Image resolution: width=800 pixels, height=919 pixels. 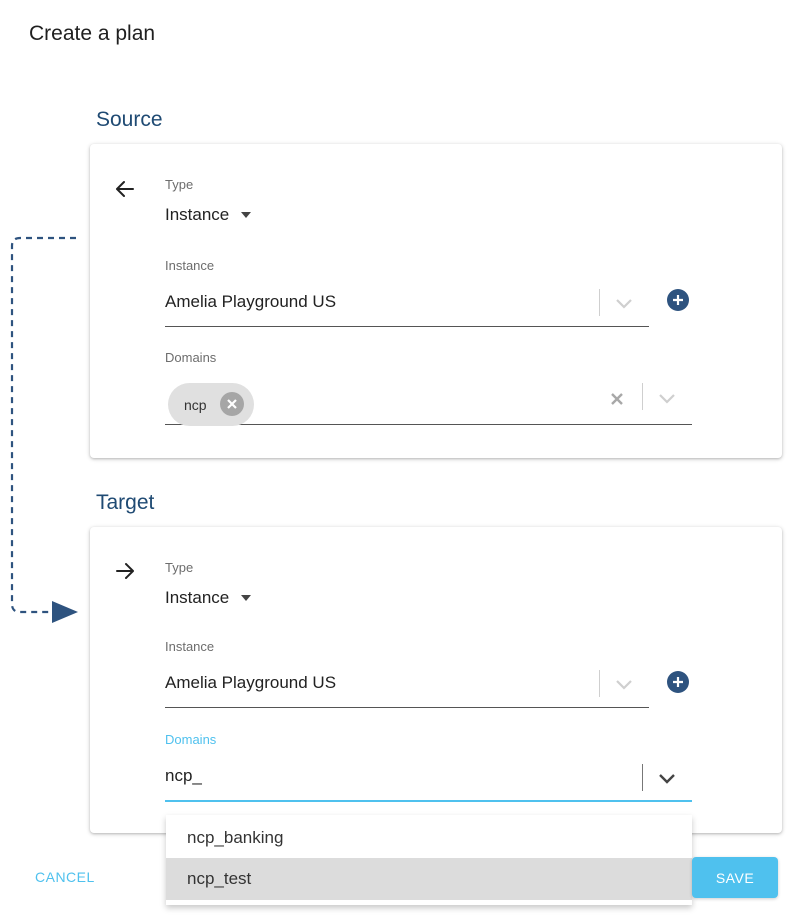 What do you see at coordinates (617, 399) in the screenshot?
I see `clear-icon` at bounding box center [617, 399].